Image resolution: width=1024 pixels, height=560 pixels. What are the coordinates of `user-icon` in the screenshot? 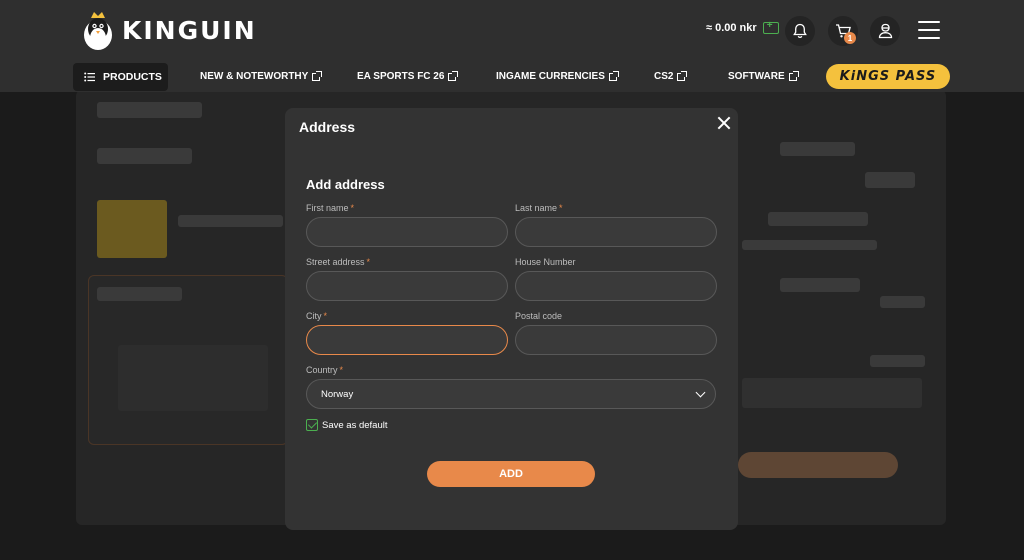 It's located at (885, 31).